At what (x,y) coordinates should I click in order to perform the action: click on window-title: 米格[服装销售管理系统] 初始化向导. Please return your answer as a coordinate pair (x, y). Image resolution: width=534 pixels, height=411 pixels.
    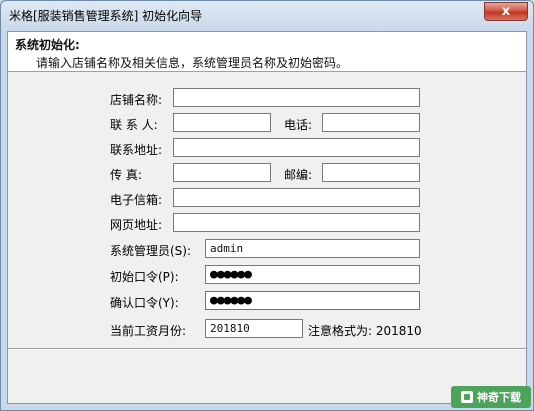
    Looking at the image, I should click on (106, 16).